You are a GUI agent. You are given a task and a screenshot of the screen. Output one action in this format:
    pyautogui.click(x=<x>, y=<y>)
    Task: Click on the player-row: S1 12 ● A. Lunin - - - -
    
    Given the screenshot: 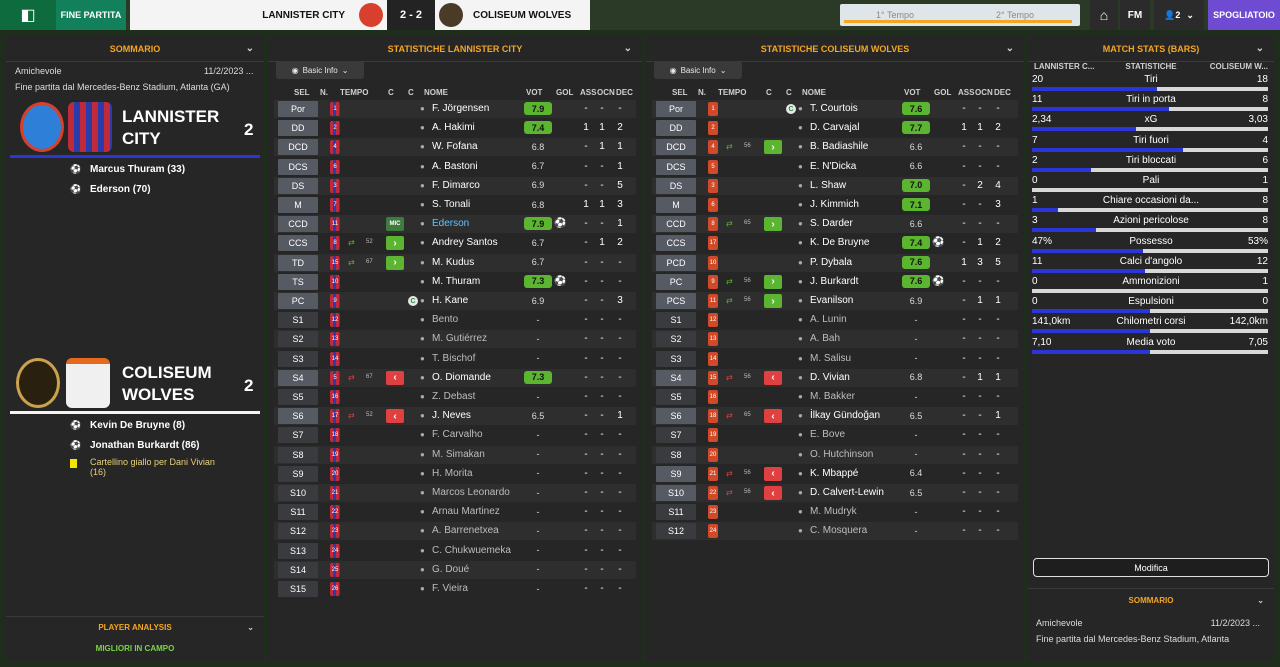 What is the action you would take?
    pyautogui.click(x=835, y=320)
    